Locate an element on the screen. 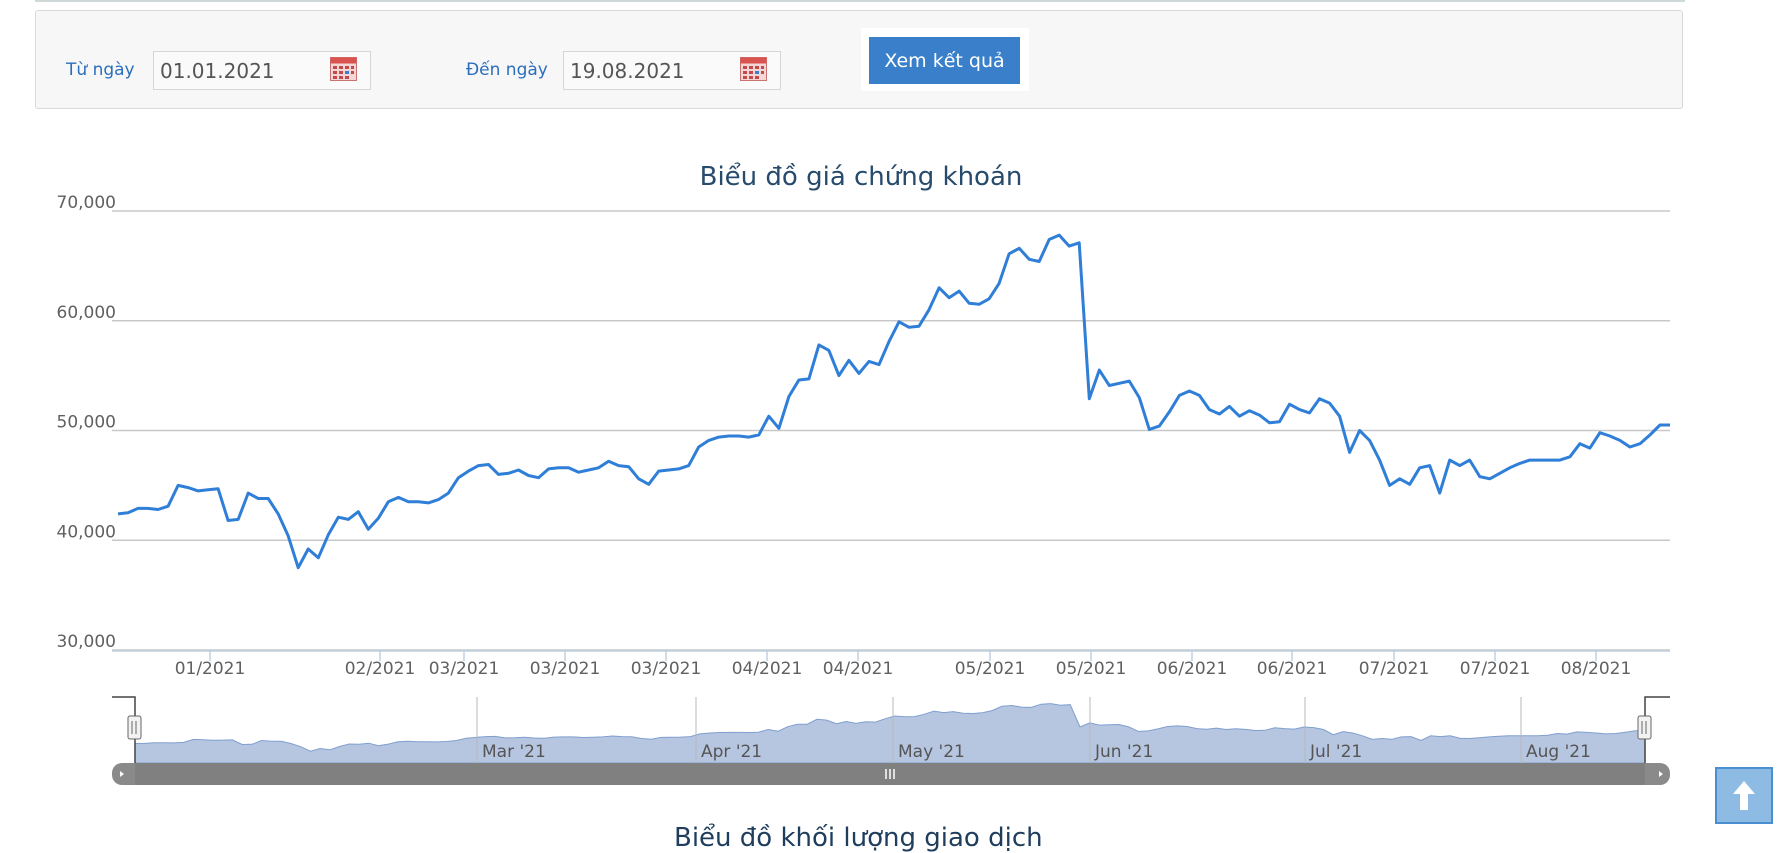  y-tick-label: 70,000 is located at coordinates (86, 203).